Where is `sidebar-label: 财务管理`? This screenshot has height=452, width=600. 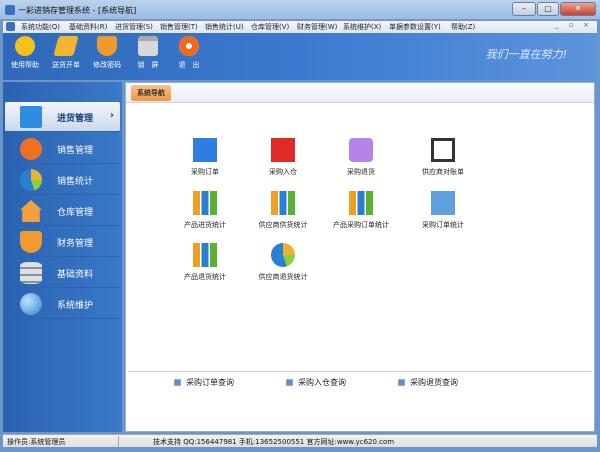
sidebar-label: 财务管理 is located at coordinates (75, 244).